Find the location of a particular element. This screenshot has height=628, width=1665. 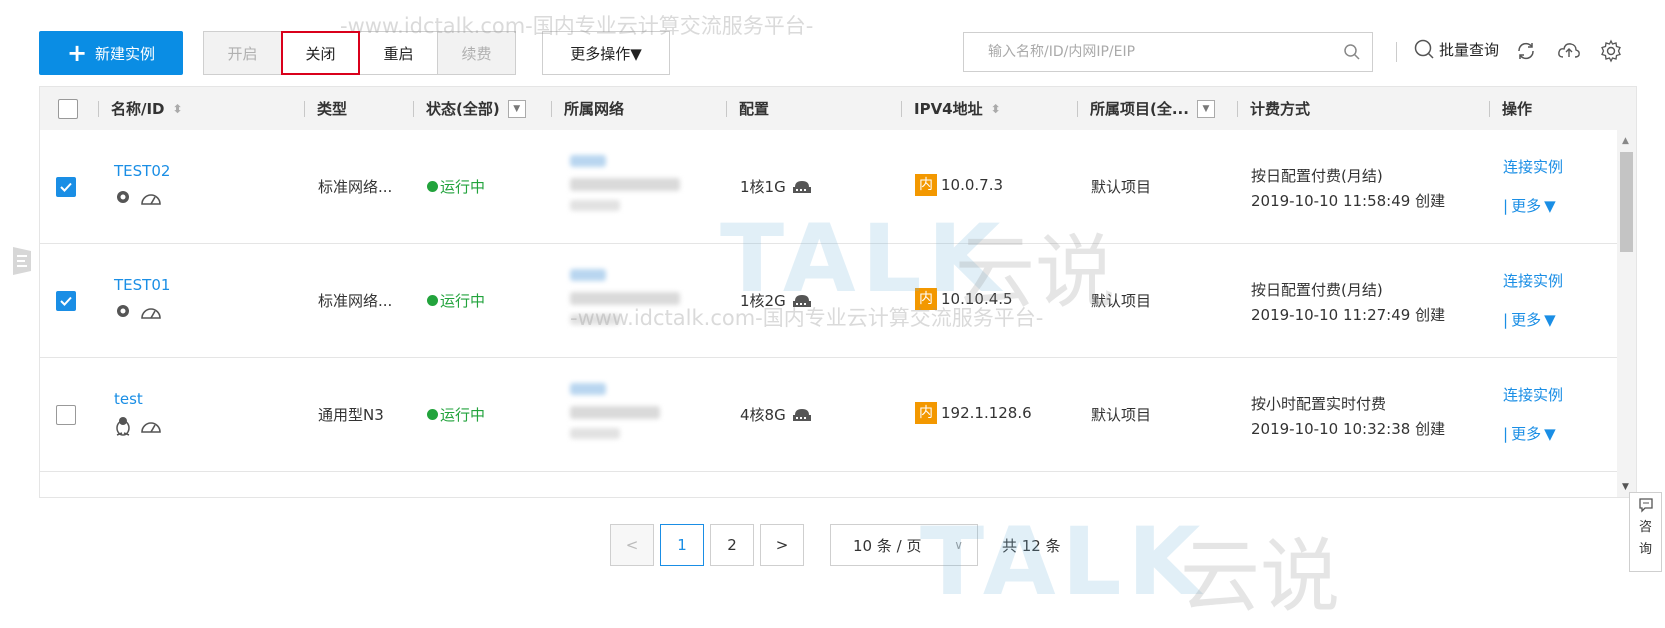

consult-label-2: 询 is located at coordinates (1645, 549).